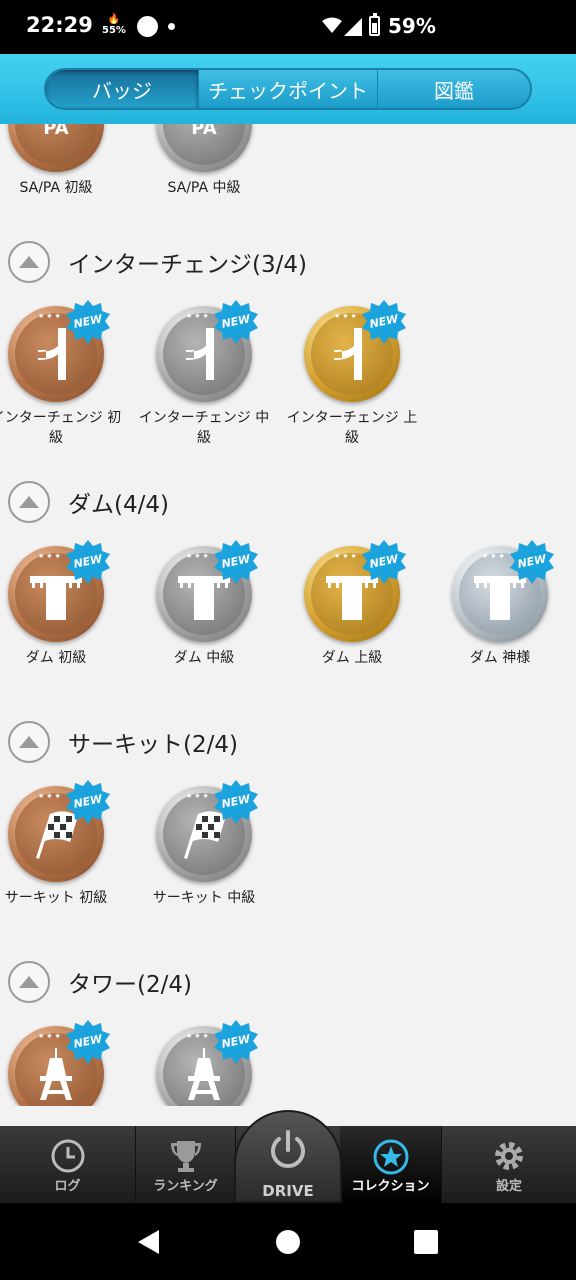 The image size is (576, 1280). What do you see at coordinates (352, 658) in the screenshot?
I see `badge-label: ダム 上級` at bounding box center [352, 658].